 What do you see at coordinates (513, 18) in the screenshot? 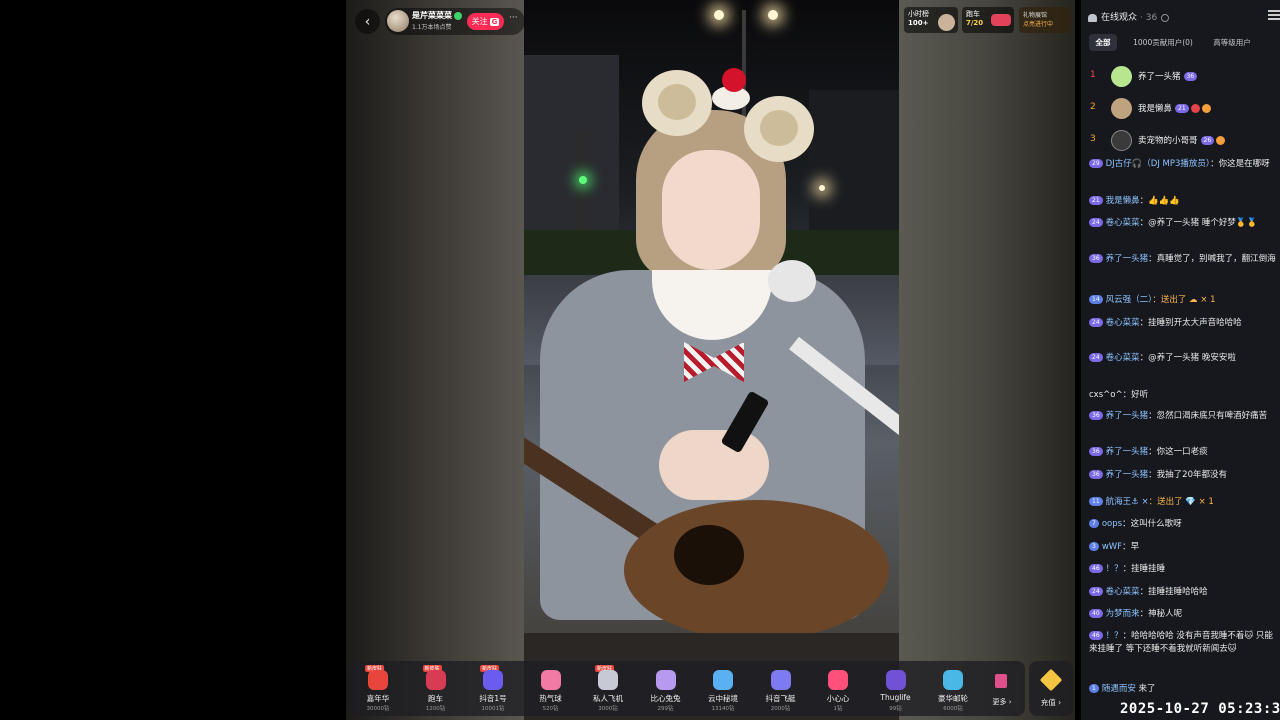
I see `more-options-button: ···` at bounding box center [513, 18].